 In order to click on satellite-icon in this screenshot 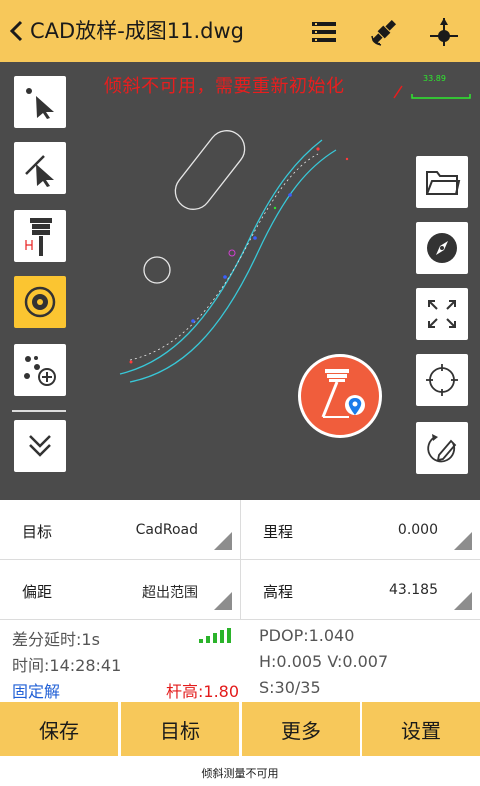, I will do `click(384, 32)`.